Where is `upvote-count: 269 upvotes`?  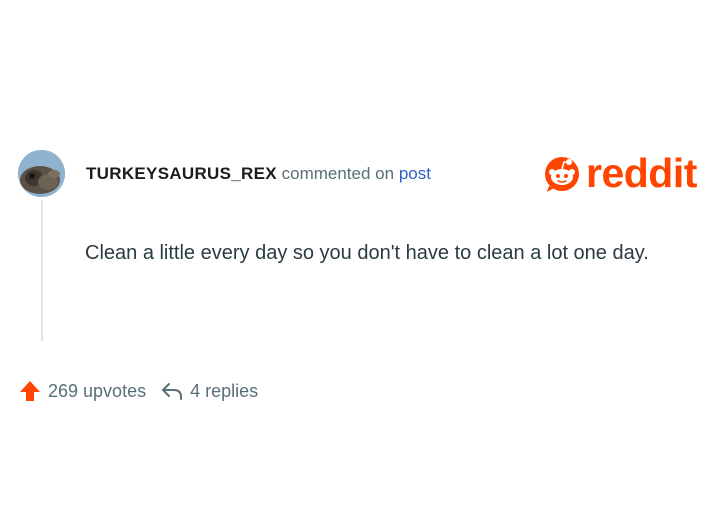 upvote-count: 269 upvotes is located at coordinates (97, 390).